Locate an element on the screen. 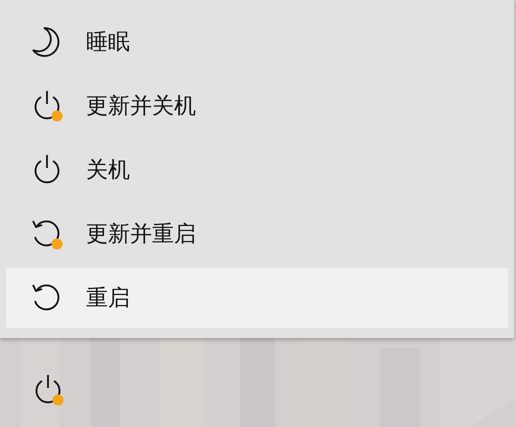  menu-item: 更新并重启 is located at coordinates (257, 234).